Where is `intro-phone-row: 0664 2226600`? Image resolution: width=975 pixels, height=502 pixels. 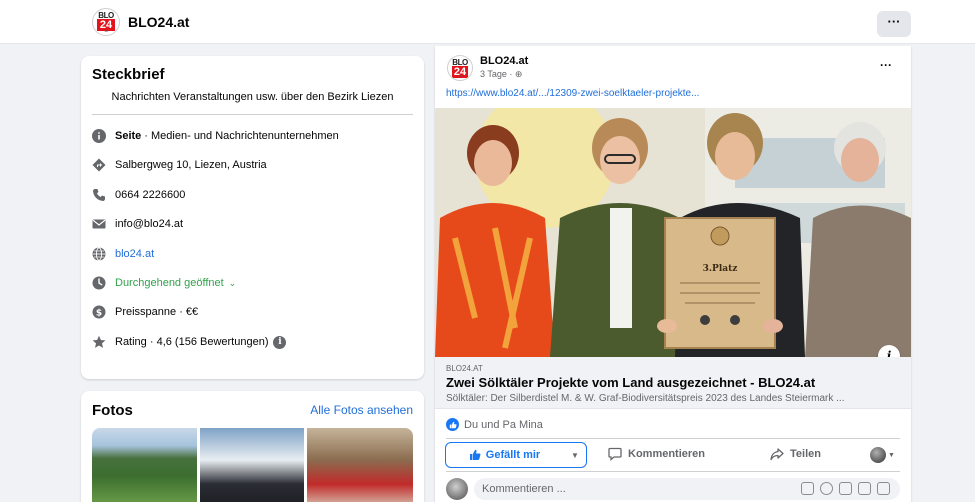
intro-phone-row: 0664 2226600 is located at coordinates (138, 195).